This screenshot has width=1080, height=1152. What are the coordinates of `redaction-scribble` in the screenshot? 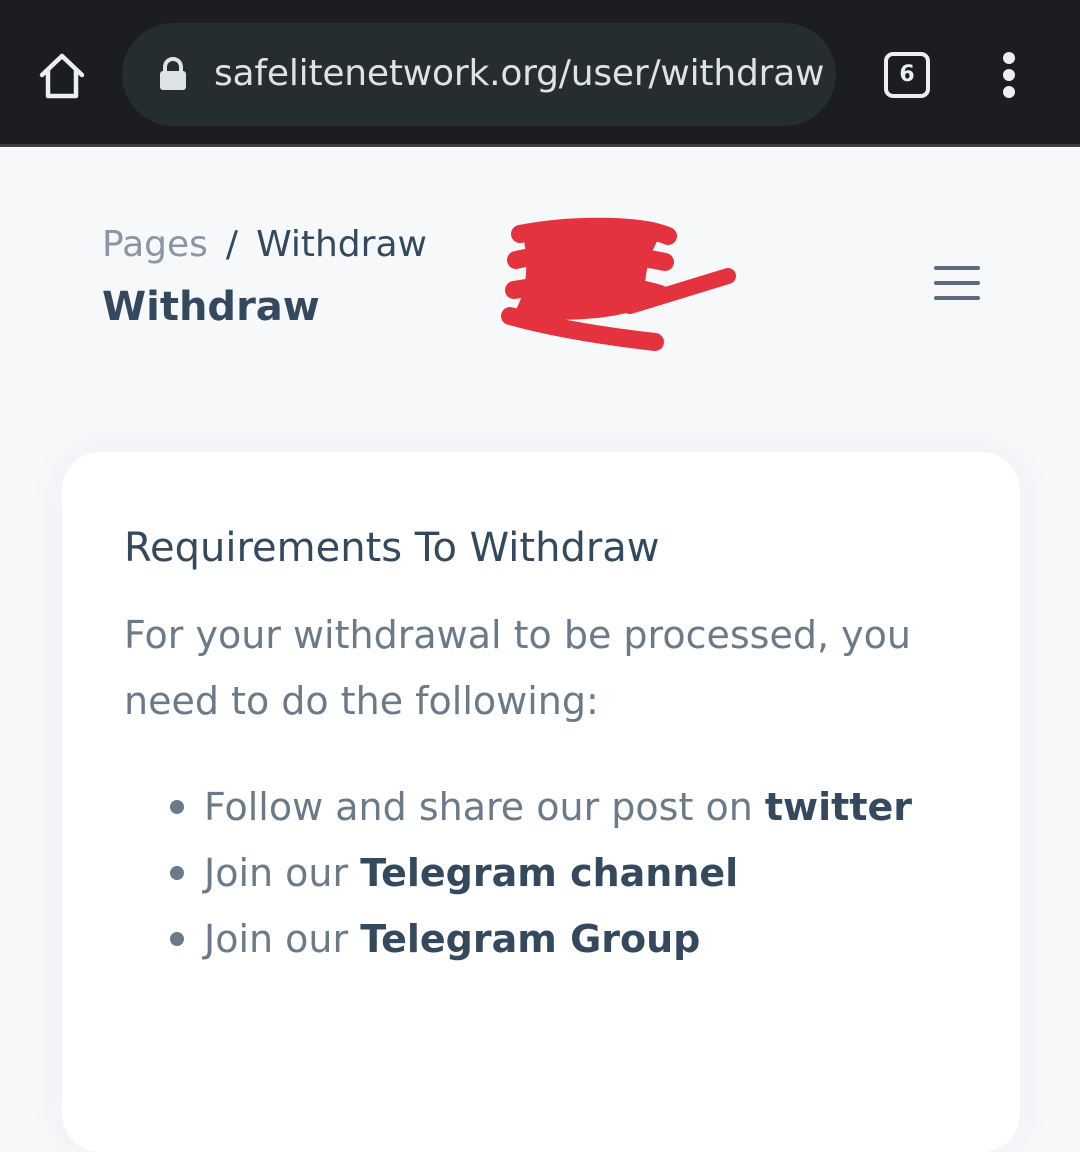 It's located at (620, 282).